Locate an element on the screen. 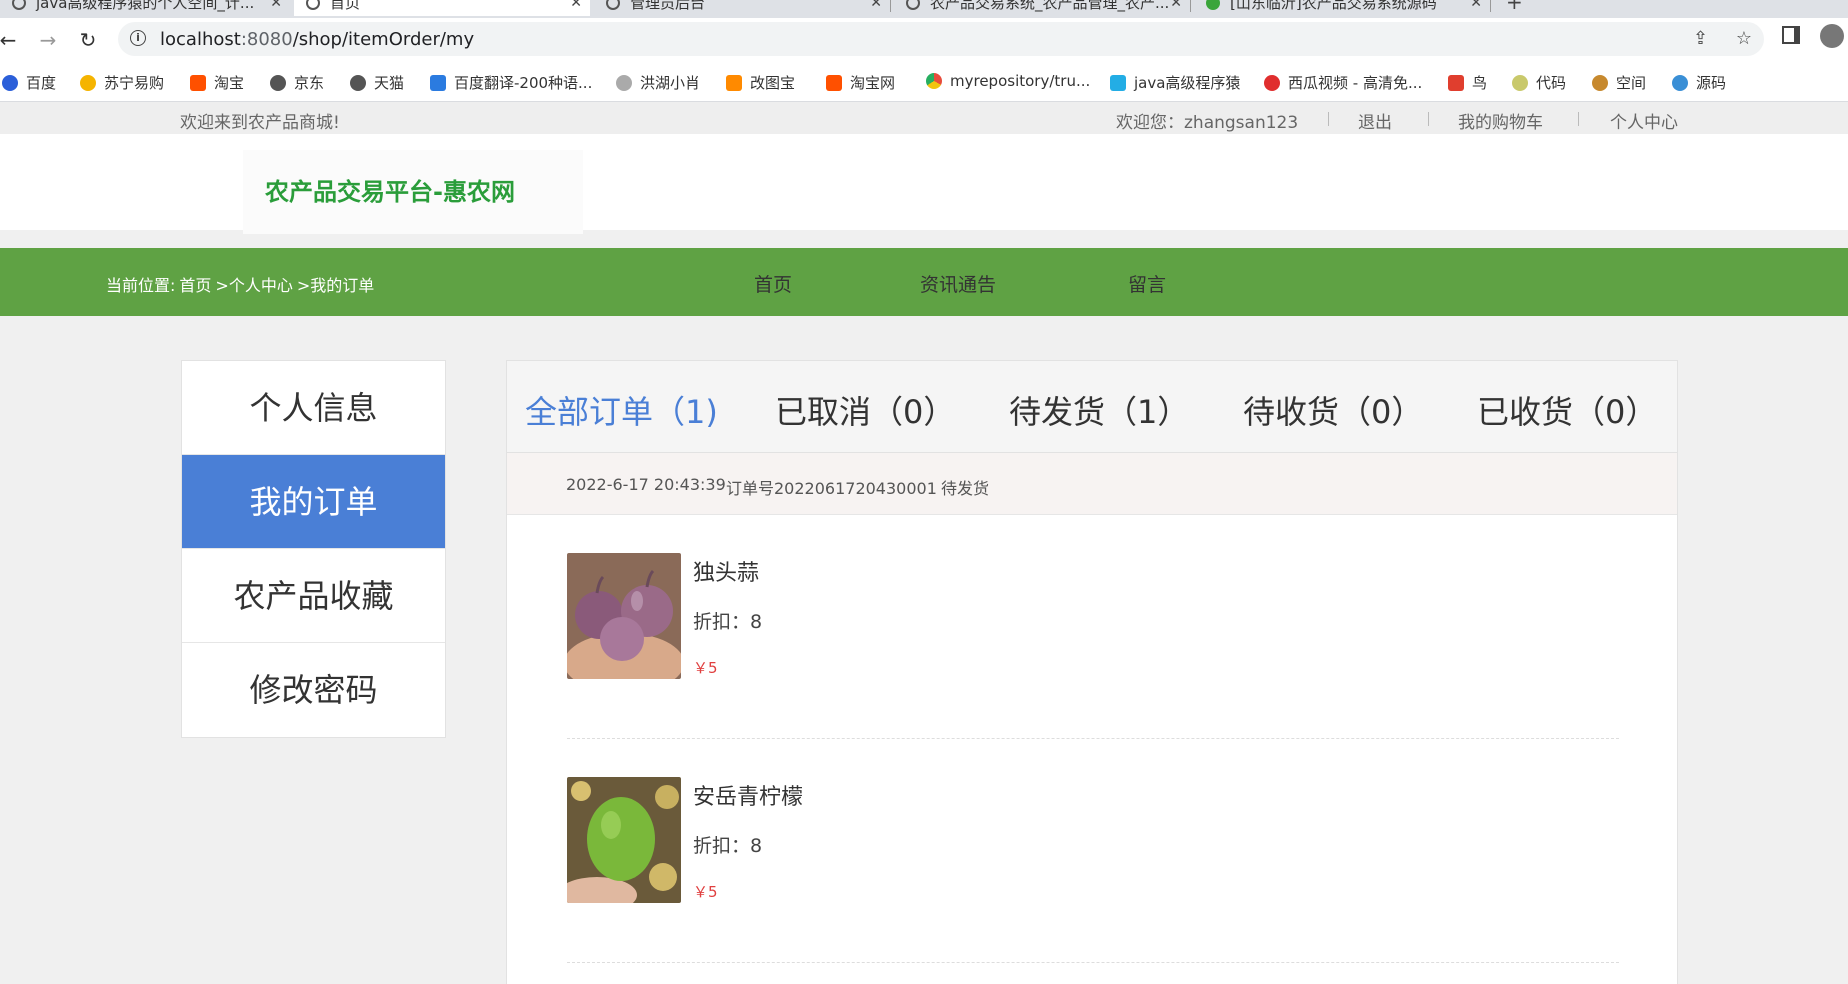 This screenshot has width=1848, height=984. lion-icon is located at coordinates (88, 83).